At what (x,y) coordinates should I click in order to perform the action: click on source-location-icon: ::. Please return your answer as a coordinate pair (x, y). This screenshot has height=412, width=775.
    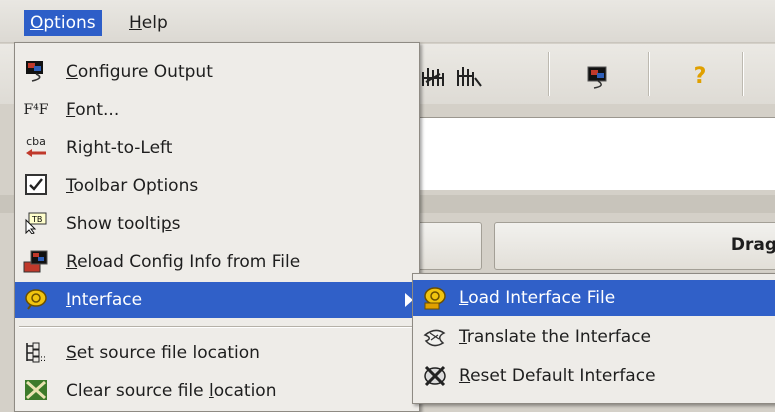
    Looking at the image, I should click on (36, 353).